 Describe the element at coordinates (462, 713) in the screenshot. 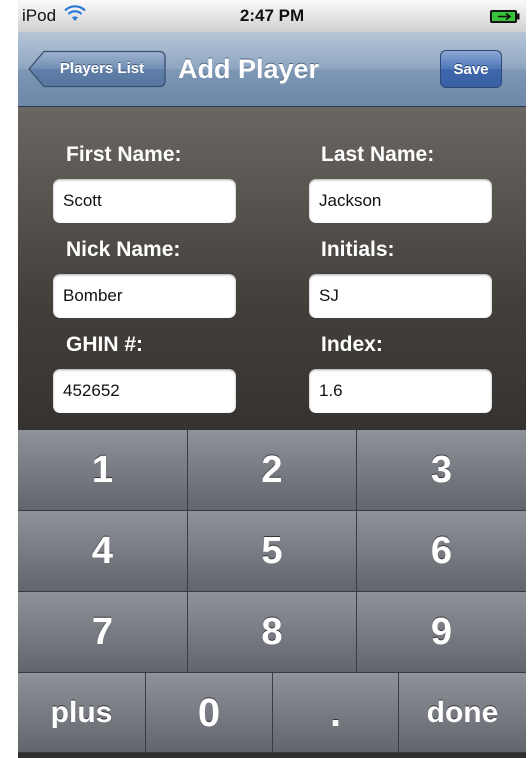

I see `done-key: done` at that location.